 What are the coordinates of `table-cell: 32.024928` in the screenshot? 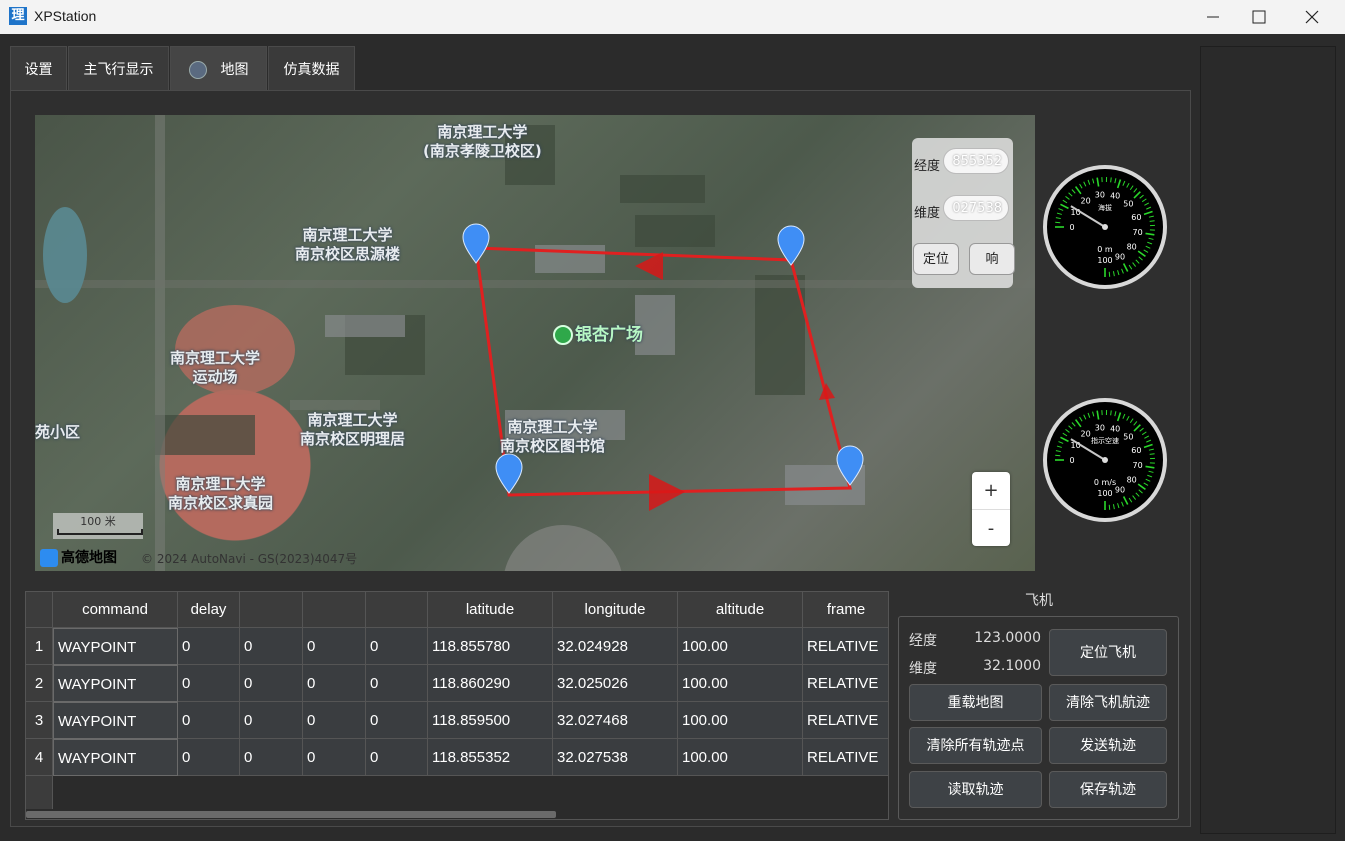 It's located at (615, 646).